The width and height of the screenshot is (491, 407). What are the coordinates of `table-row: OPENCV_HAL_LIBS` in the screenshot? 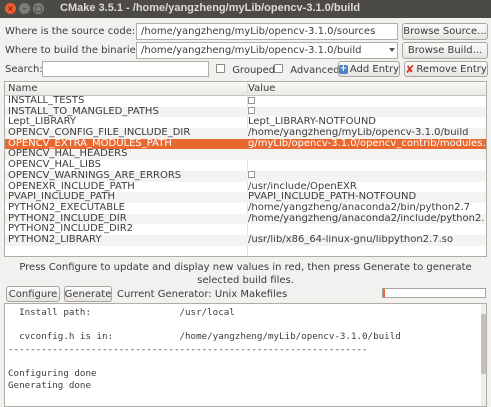 It's located at (245, 165).